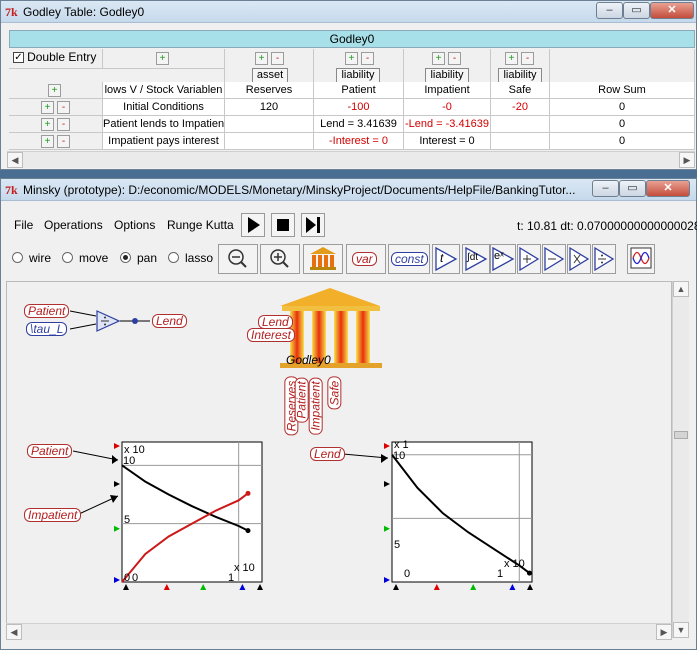  Describe the element at coordinates (275, 322) in the screenshot. I see `godley-input-lend: Lend` at that location.